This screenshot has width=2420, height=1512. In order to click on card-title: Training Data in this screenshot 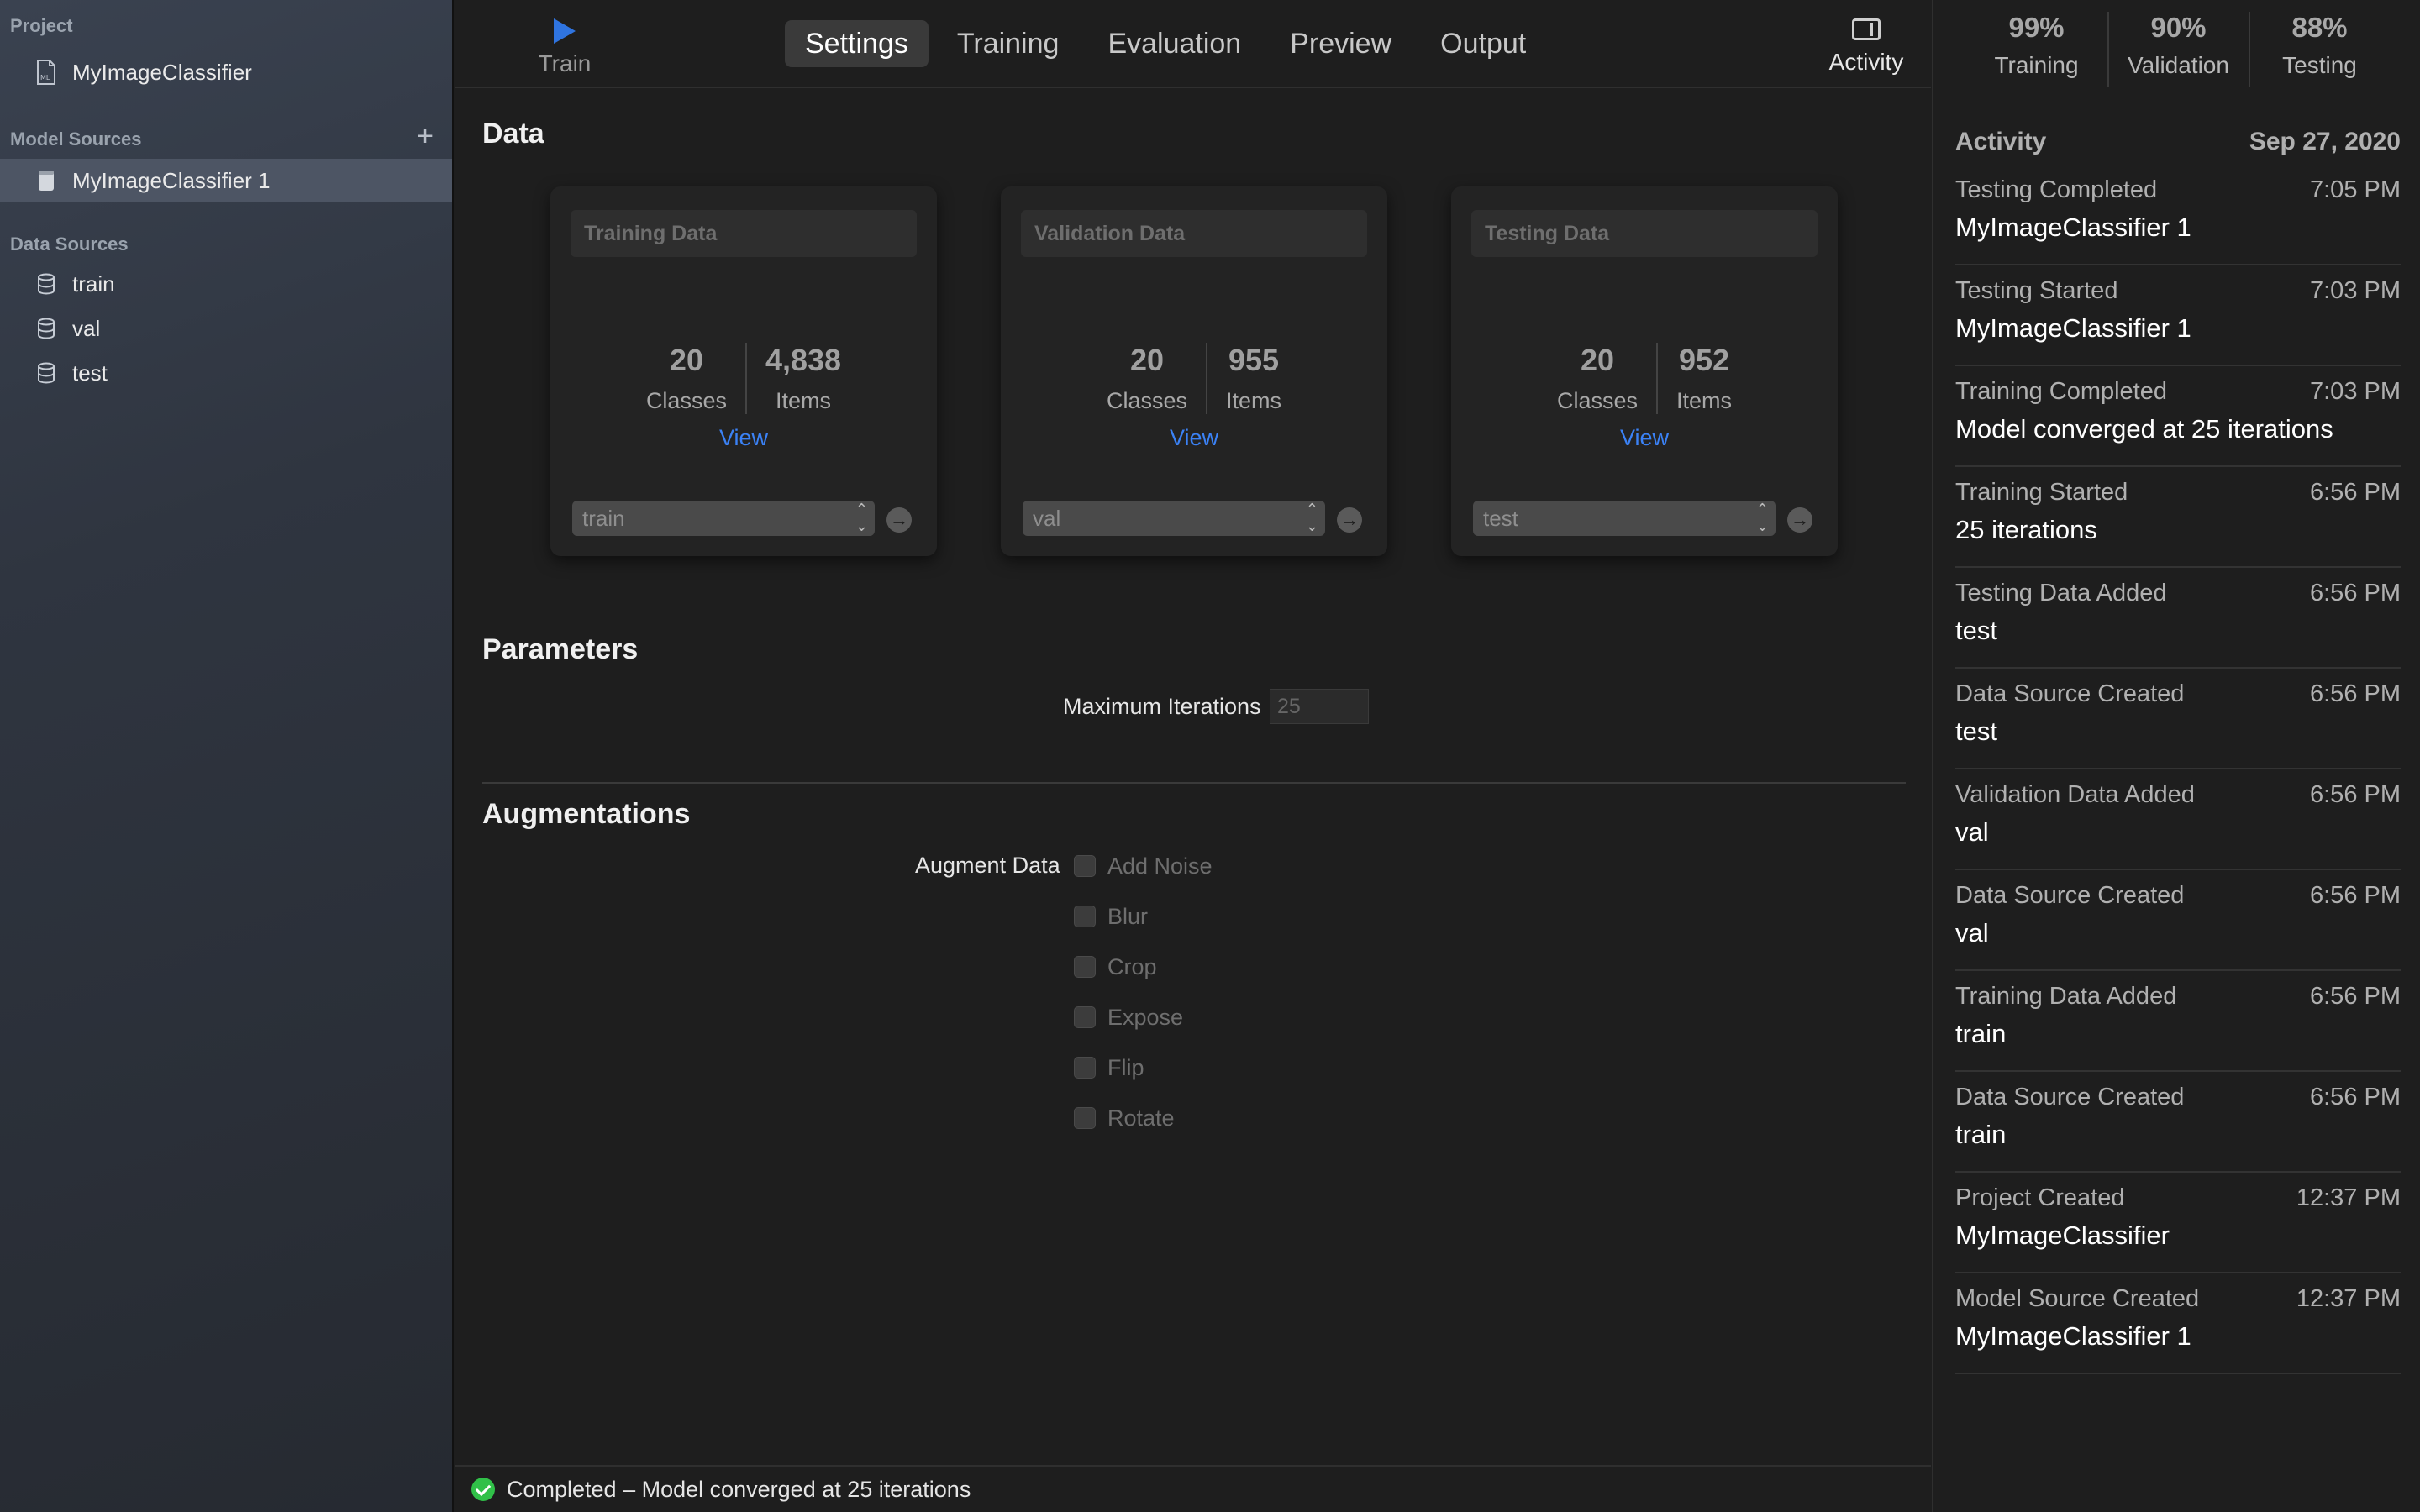, I will do `click(744, 233)`.